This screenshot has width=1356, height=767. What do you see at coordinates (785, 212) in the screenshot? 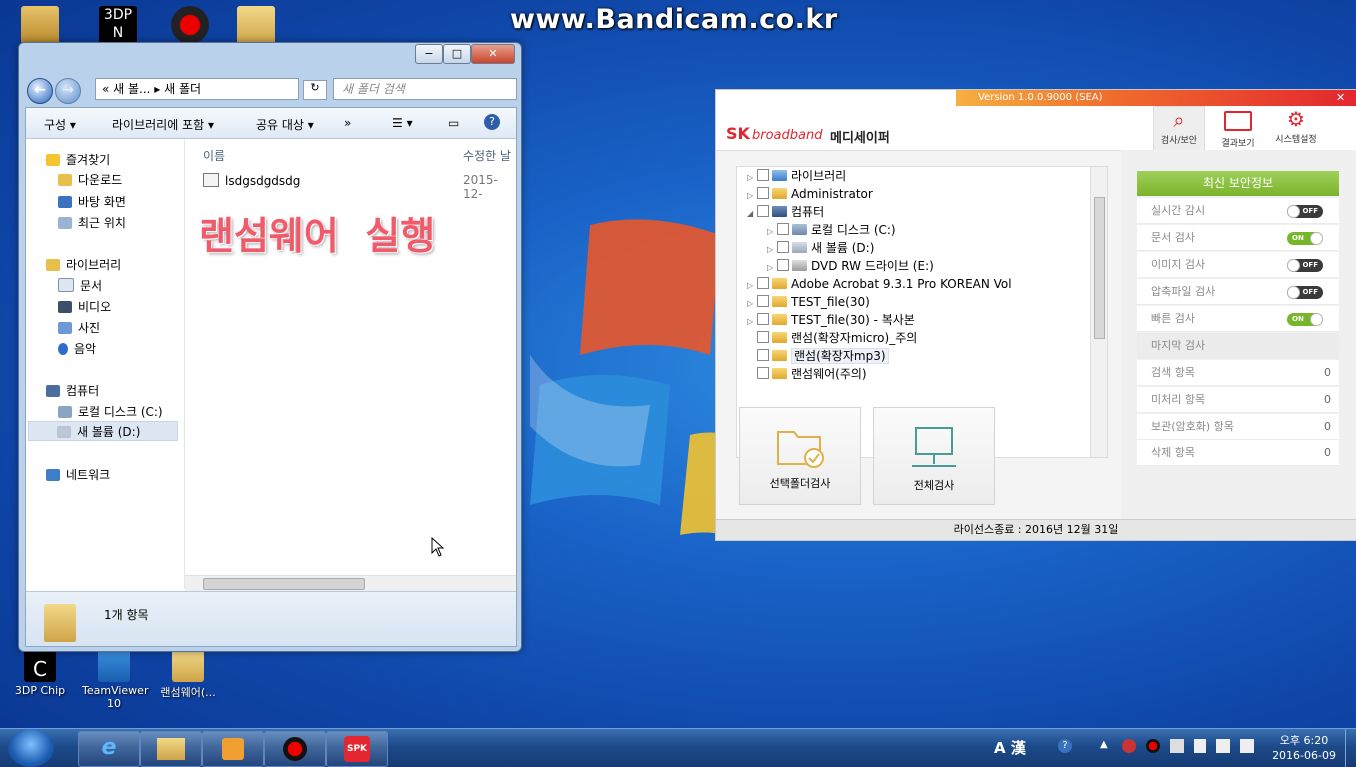
I see `tree-item: ◢ 컴퓨터` at bounding box center [785, 212].